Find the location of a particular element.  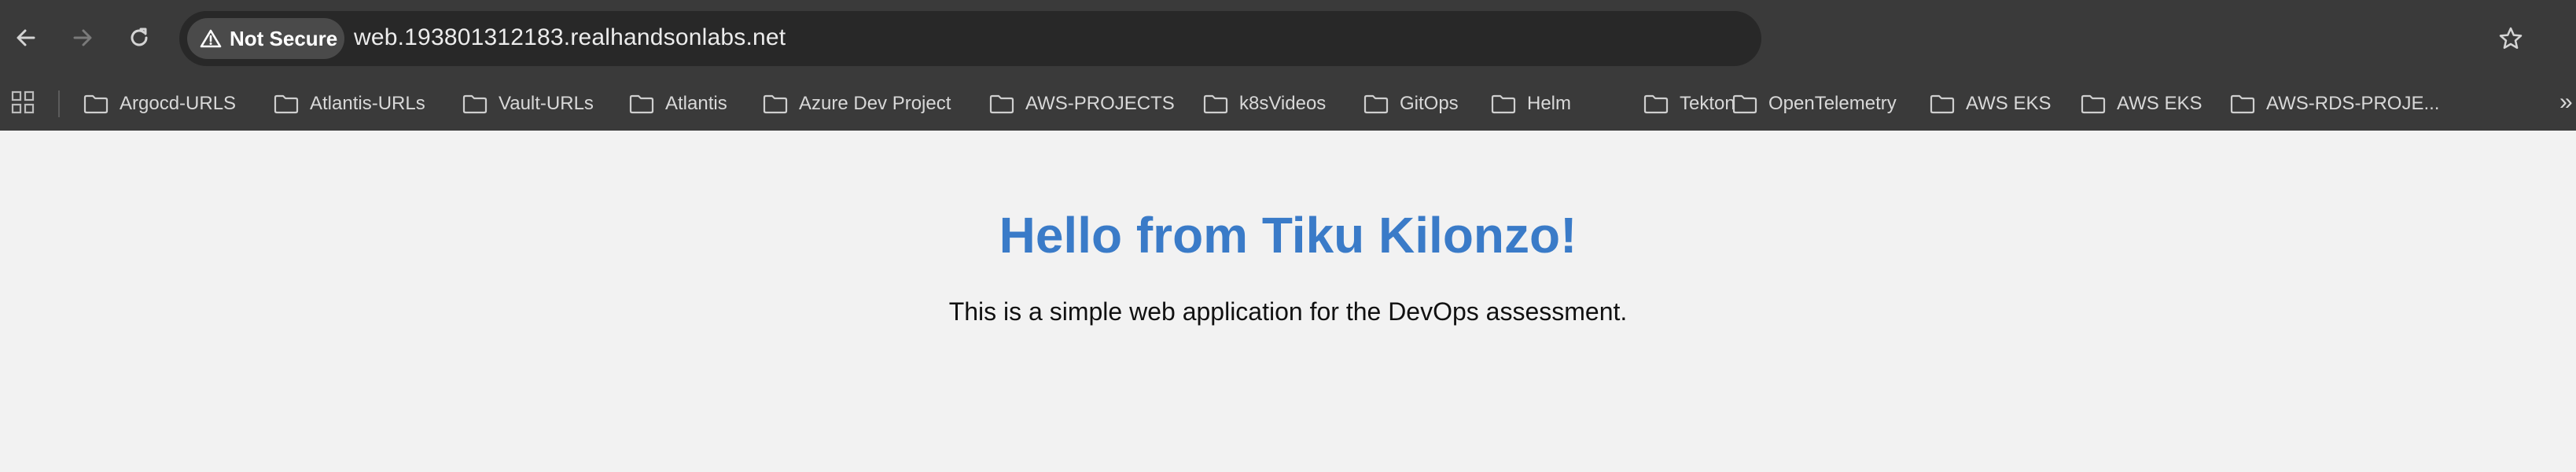

more-bookmarks-chevron-icon: » is located at coordinates (2566, 102).